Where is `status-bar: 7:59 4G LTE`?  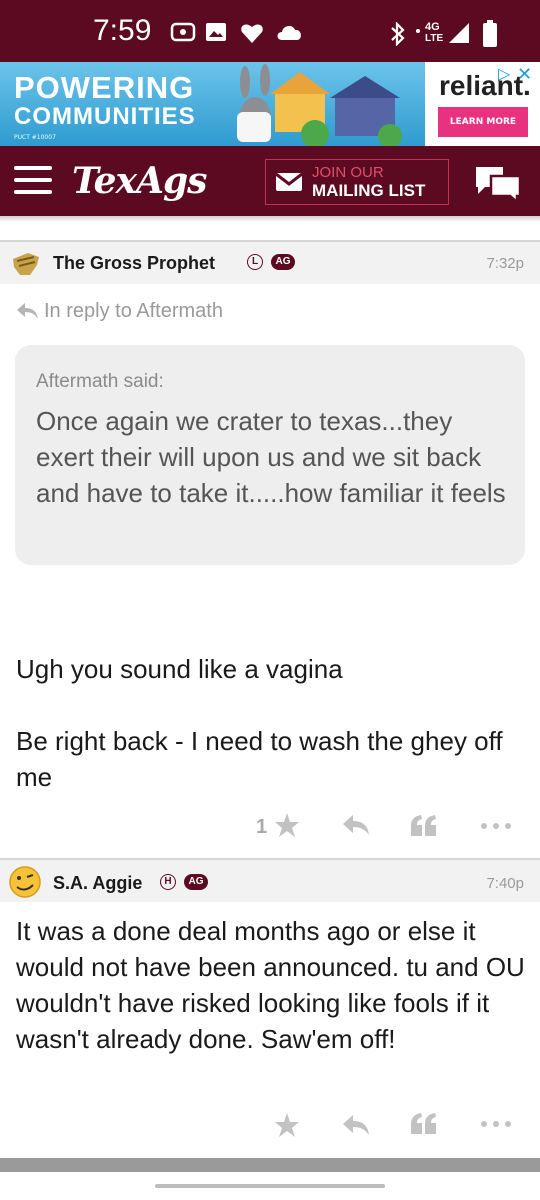 status-bar: 7:59 4G LTE is located at coordinates (270, 31).